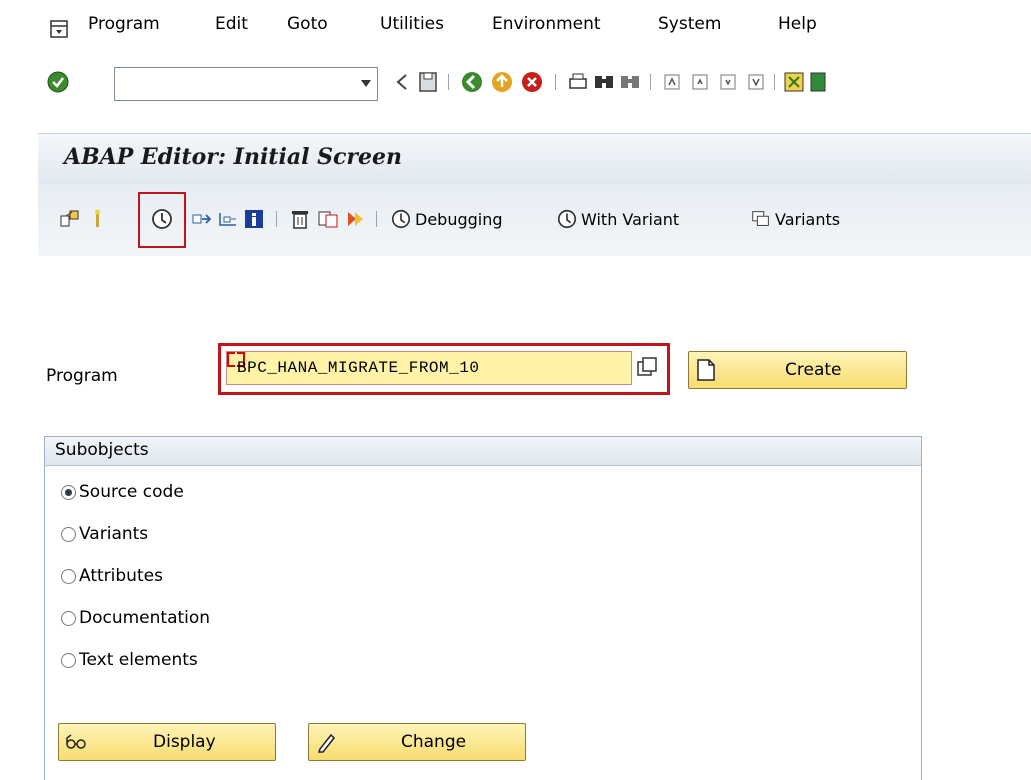 This screenshot has width=1031, height=780. Describe the element at coordinates (401, 219) in the screenshot. I see `debug-execute-icon` at that location.